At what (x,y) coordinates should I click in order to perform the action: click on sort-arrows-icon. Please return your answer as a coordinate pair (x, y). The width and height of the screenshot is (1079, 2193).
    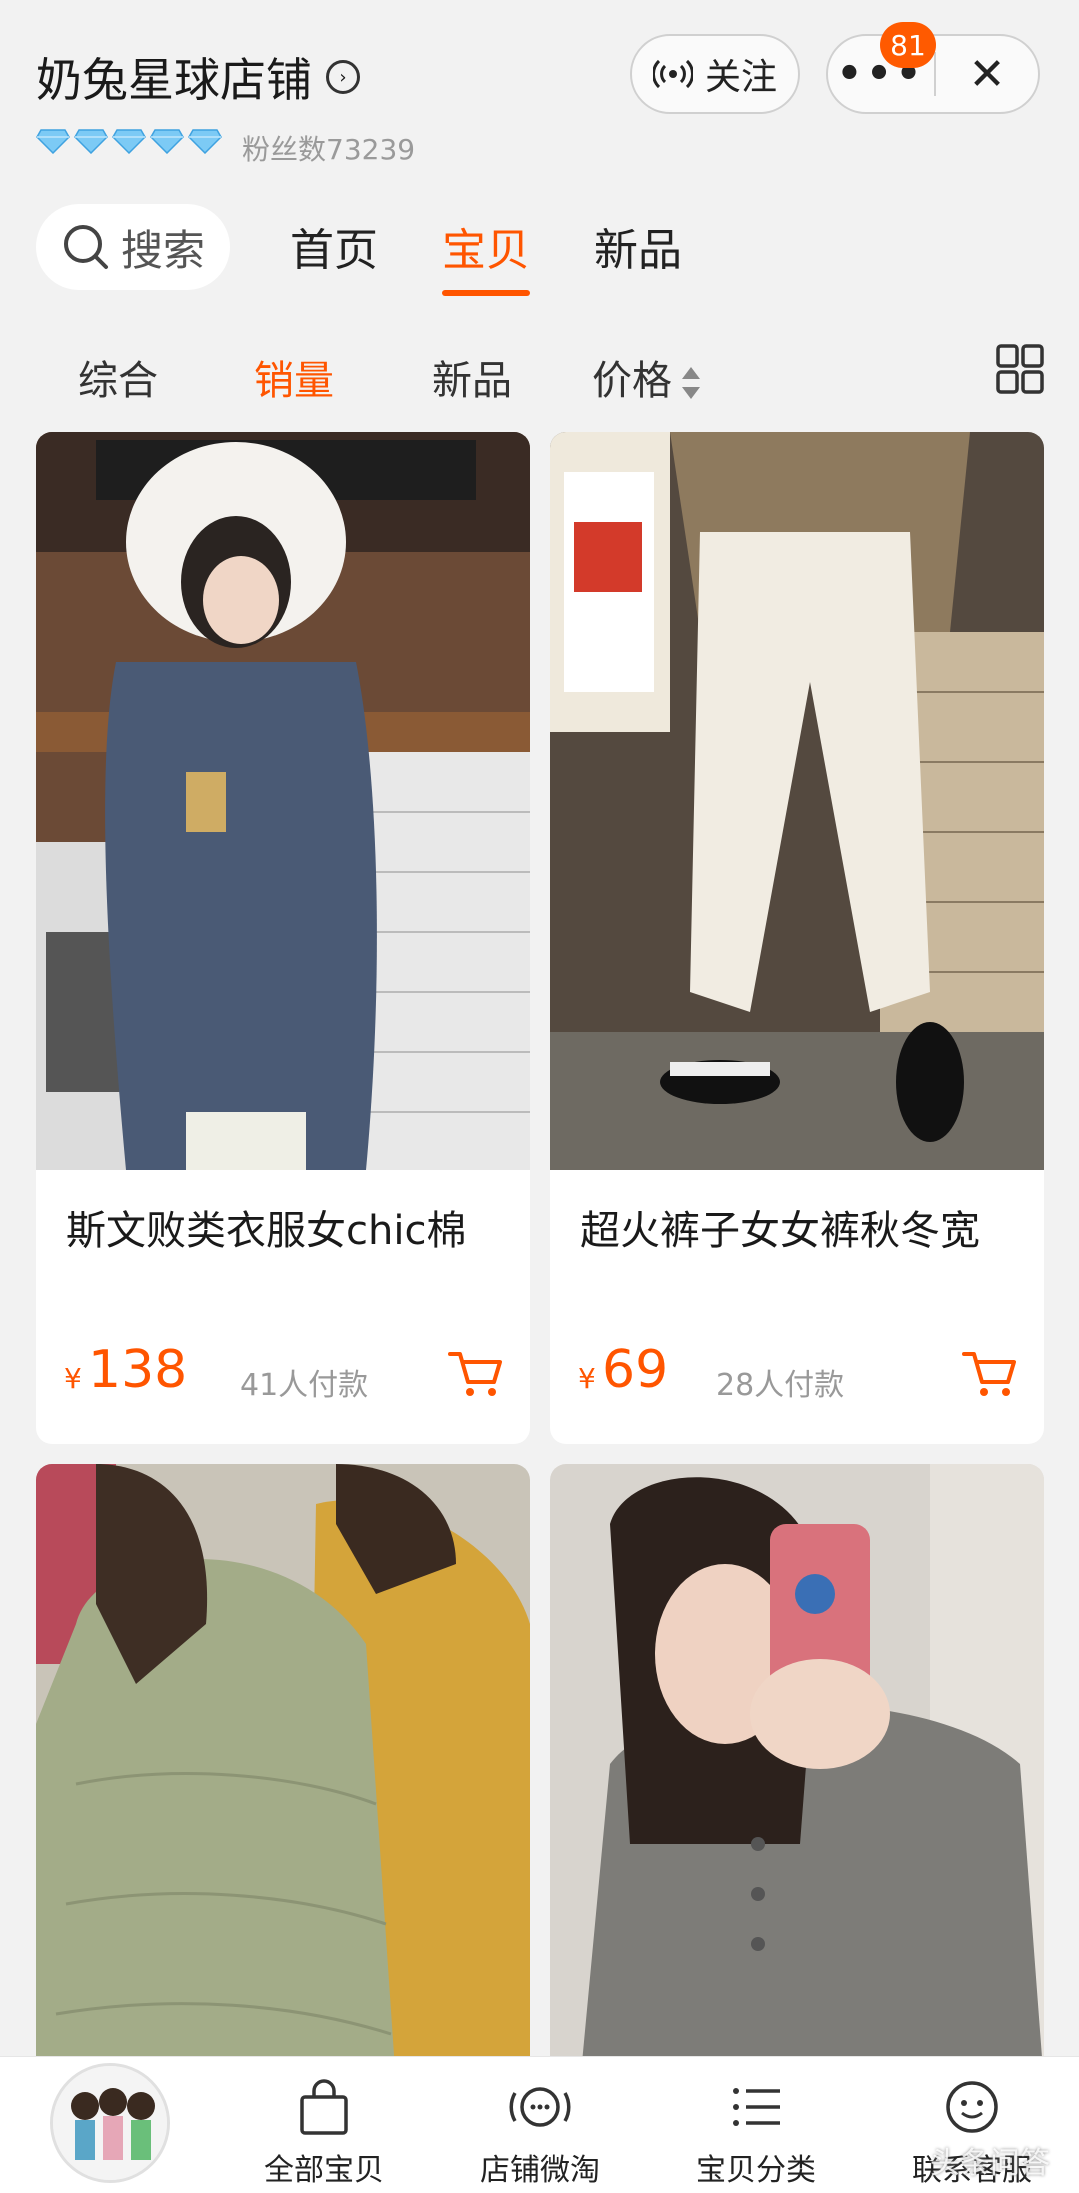
    Looking at the image, I should click on (691, 383).